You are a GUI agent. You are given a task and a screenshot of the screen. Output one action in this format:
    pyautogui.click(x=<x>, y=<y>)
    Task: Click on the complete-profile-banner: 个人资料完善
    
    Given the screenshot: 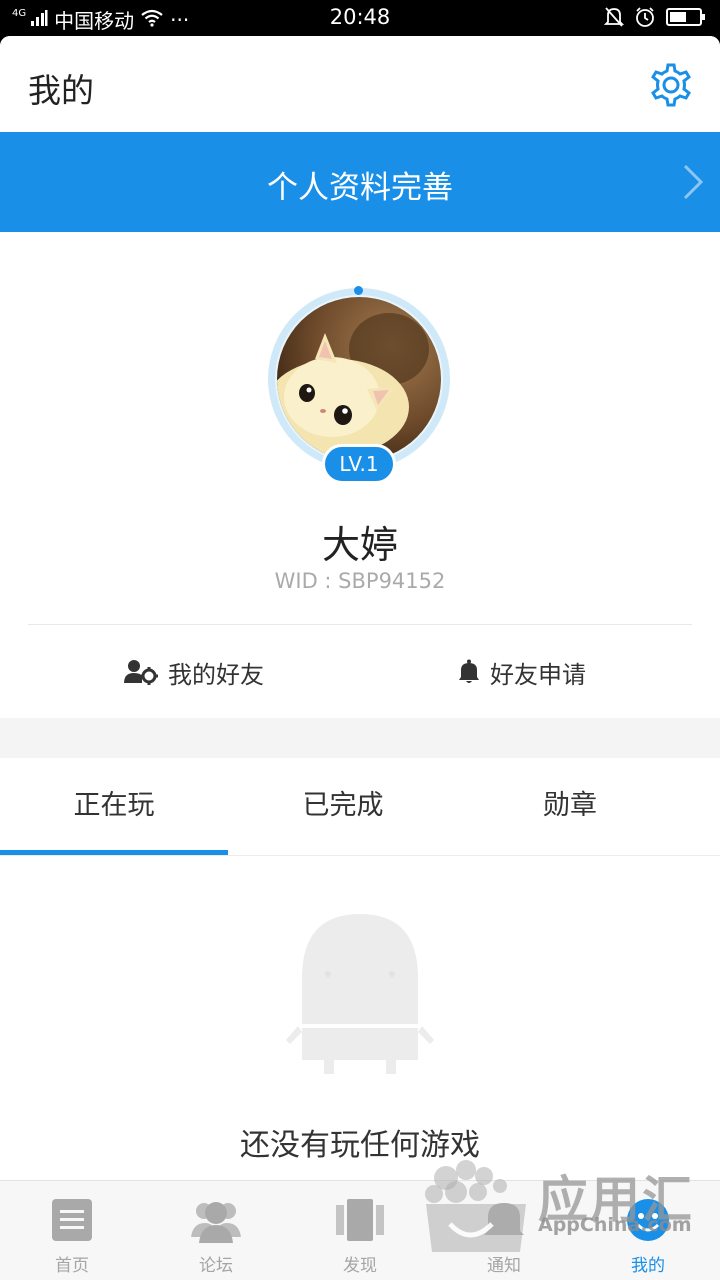 What is the action you would take?
    pyautogui.click(x=360, y=182)
    